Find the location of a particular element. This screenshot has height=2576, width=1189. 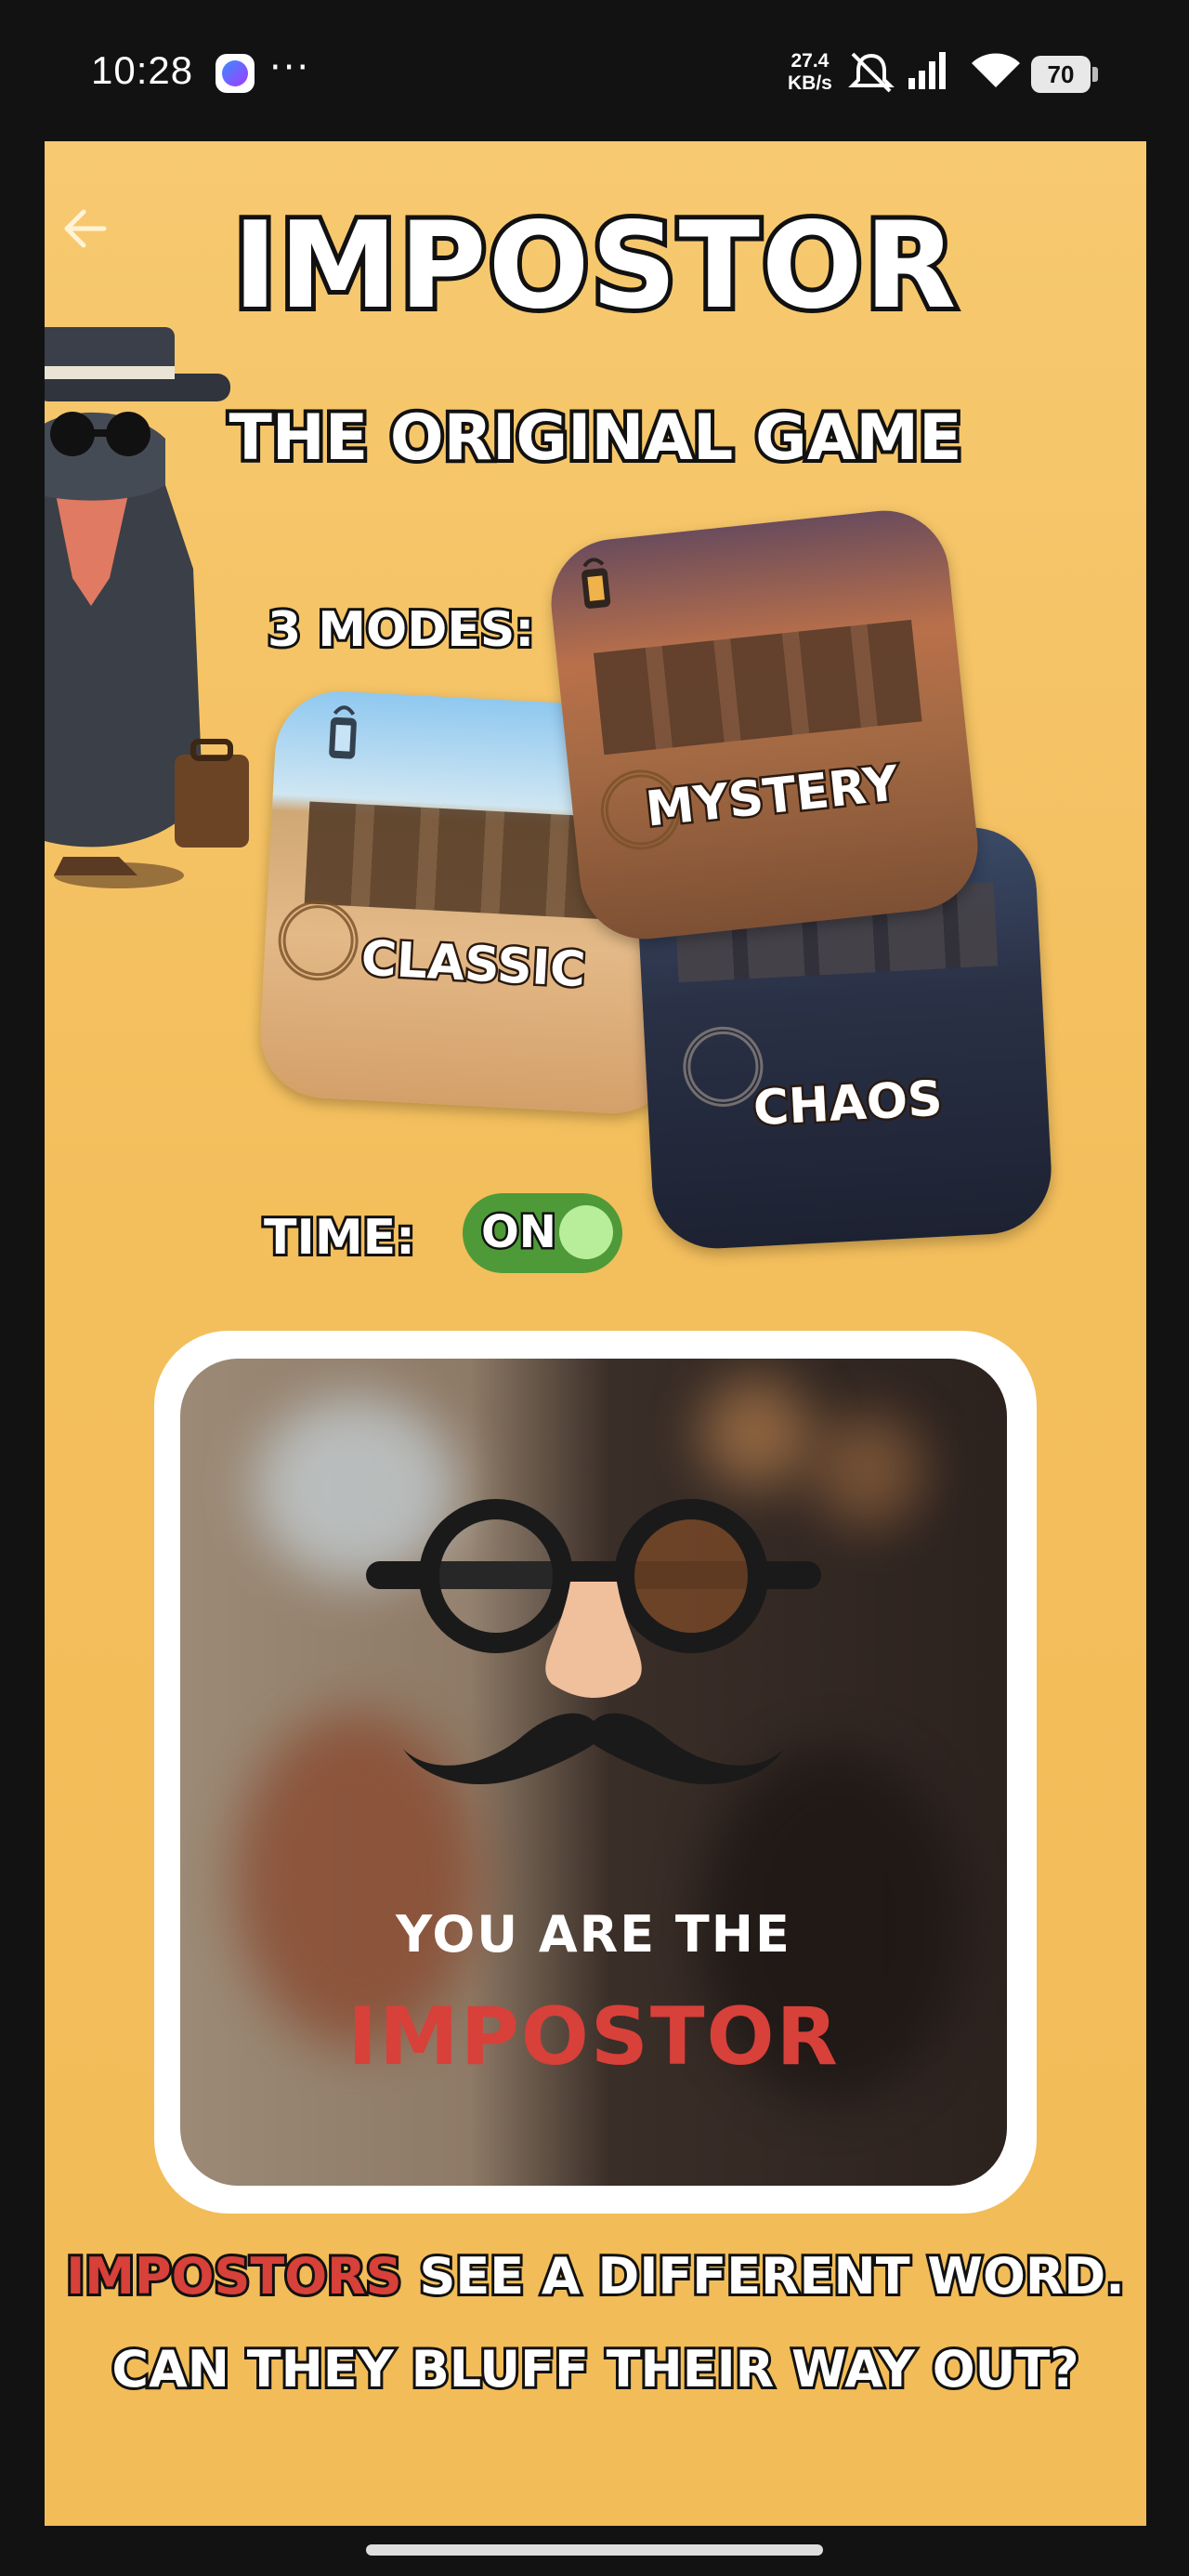

description-line-2: CAN THEY BLUFF THEIR WAY OUT? is located at coordinates (595, 2369).